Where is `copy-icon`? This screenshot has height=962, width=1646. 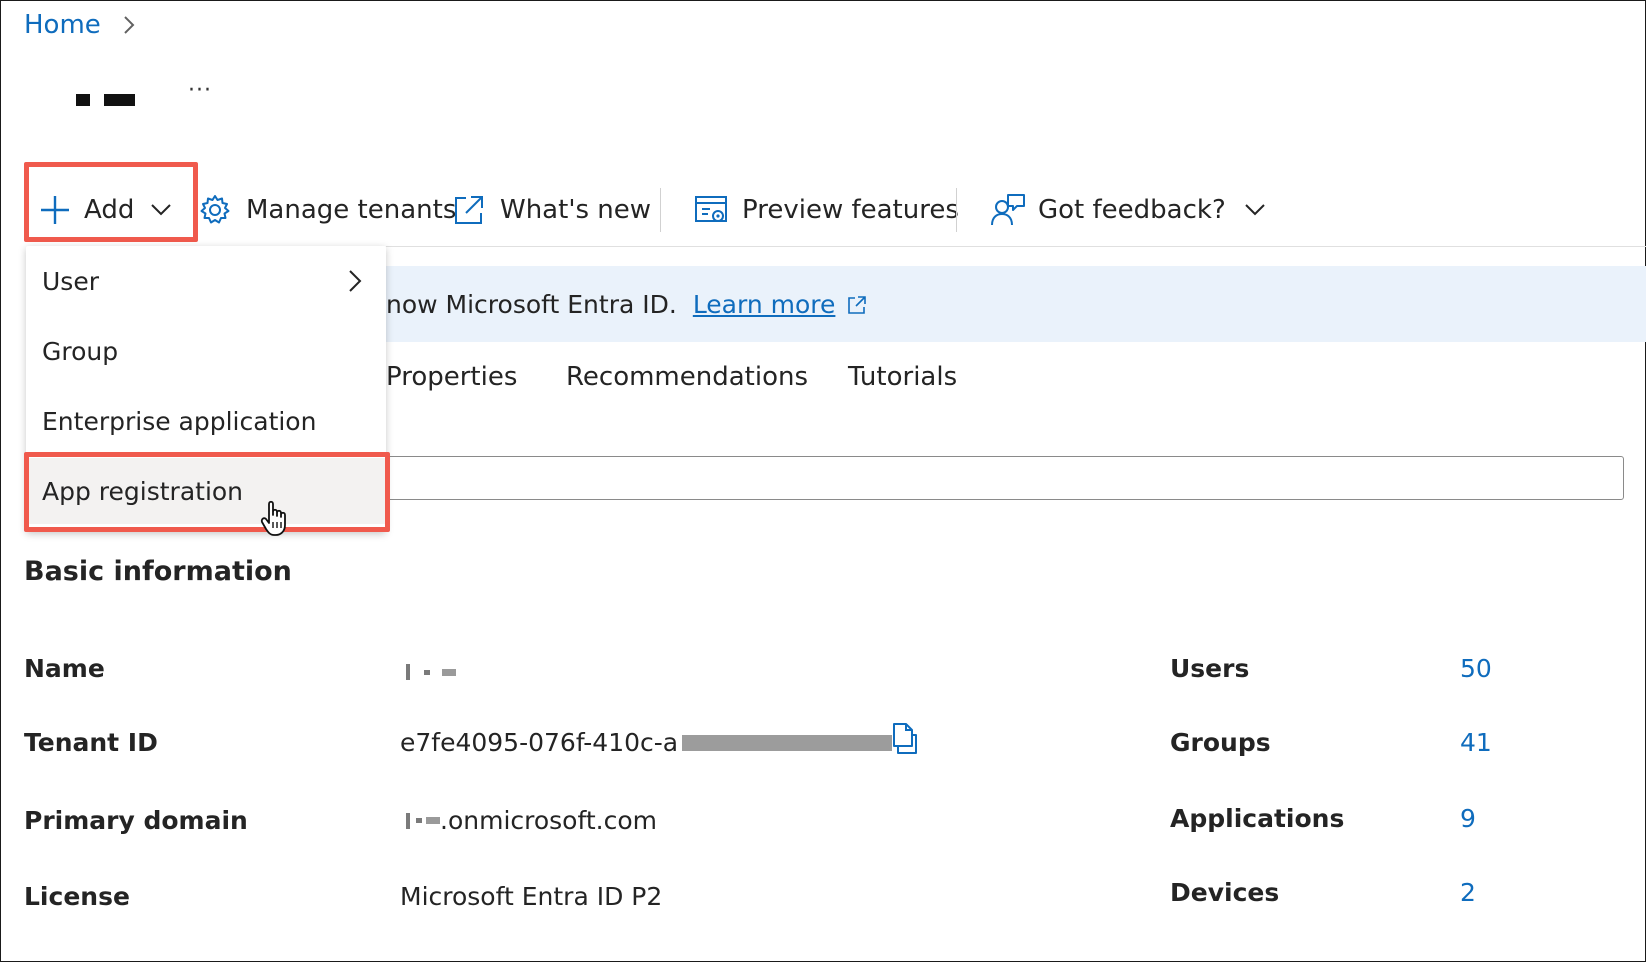
copy-icon is located at coordinates (903, 739).